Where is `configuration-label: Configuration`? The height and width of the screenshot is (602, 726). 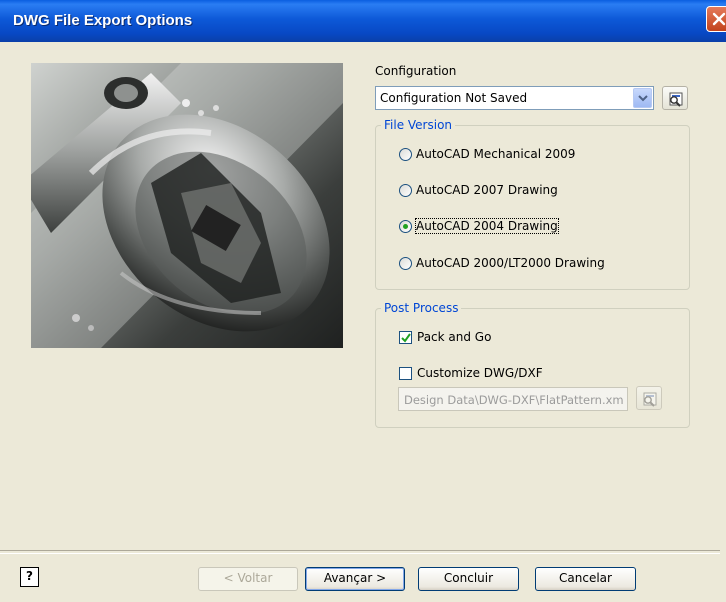
configuration-label: Configuration is located at coordinates (416, 71).